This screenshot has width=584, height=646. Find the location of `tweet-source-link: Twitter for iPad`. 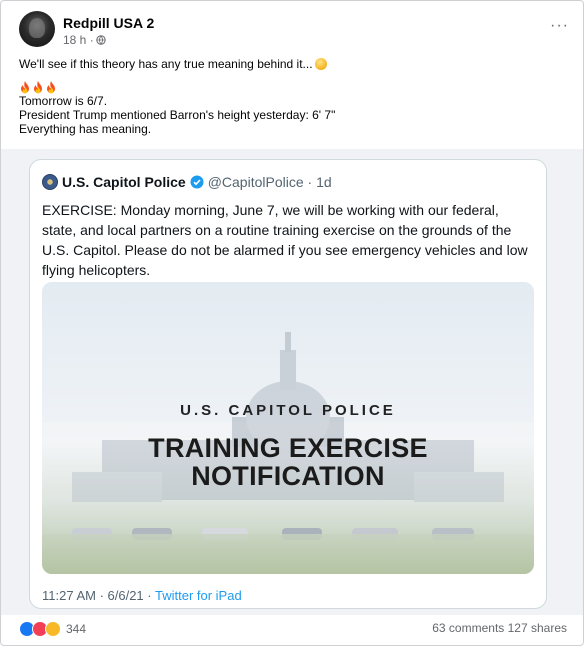

tweet-source-link: Twitter for iPad is located at coordinates (198, 595).